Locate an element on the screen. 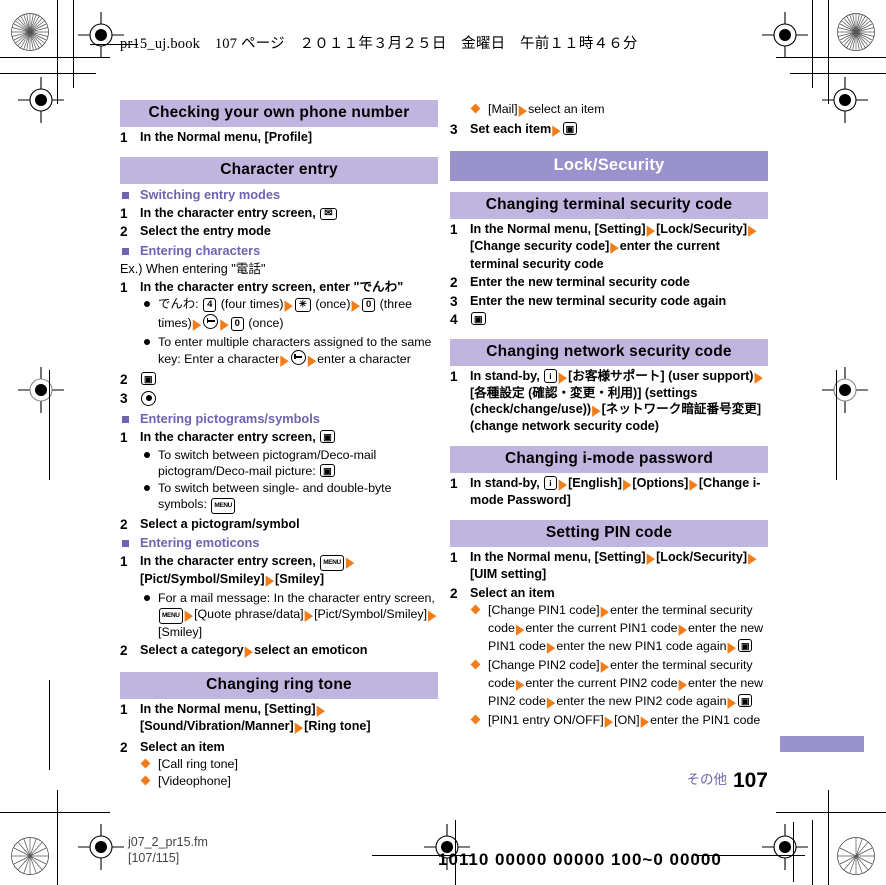  diamond-item: [Videophone] is located at coordinates (279, 781).